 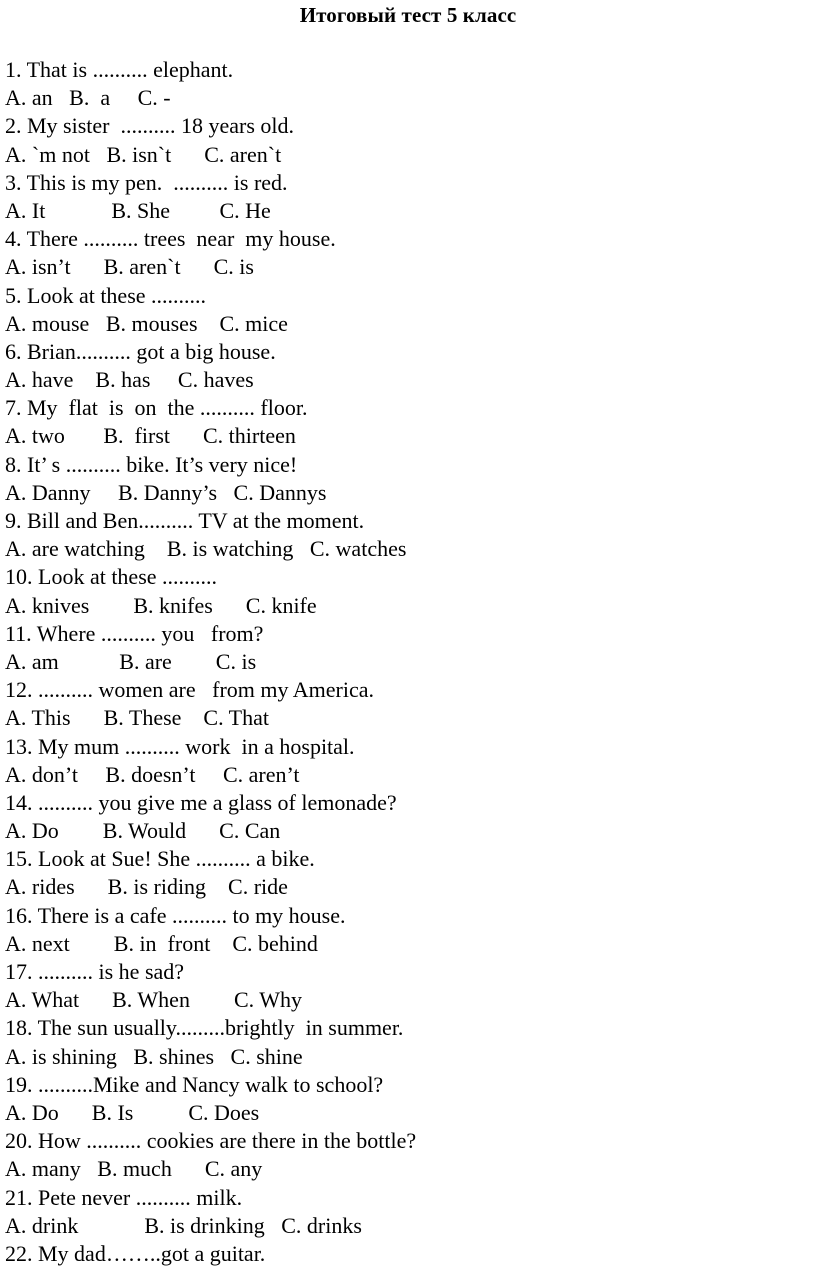 I want to click on question-options-16: A. next B. in front C. behind, so click(x=161, y=943).